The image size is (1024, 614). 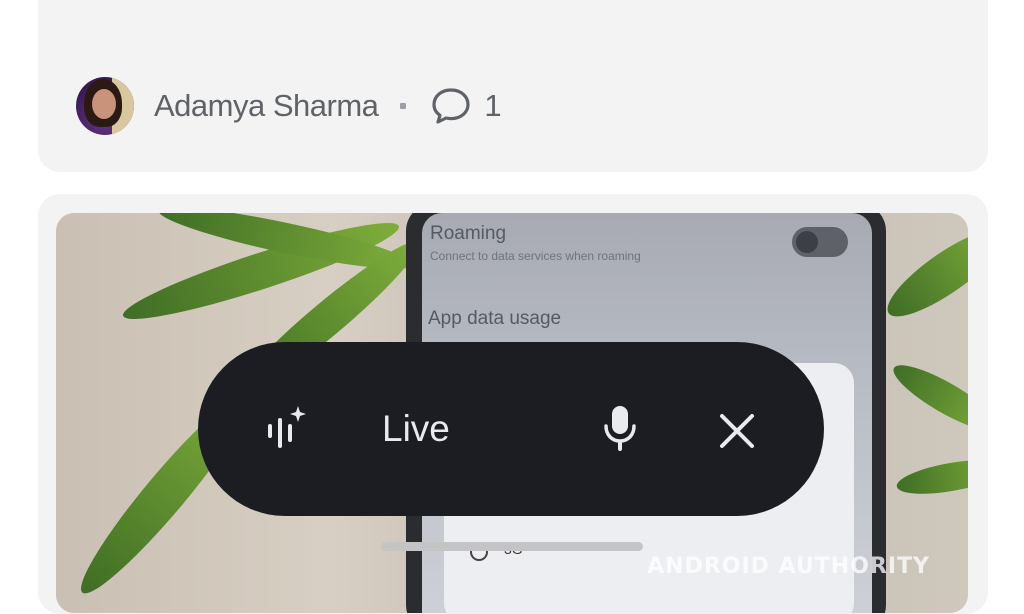 What do you see at coordinates (535, 256) in the screenshot?
I see `roaming-sublabel: Connect to data services when roaming` at bounding box center [535, 256].